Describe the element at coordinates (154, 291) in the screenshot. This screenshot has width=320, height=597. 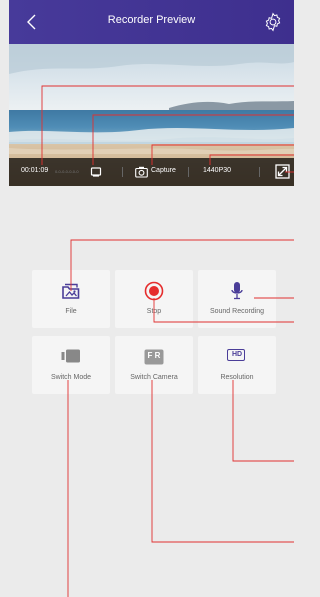
I see `stop-record-icon` at that location.